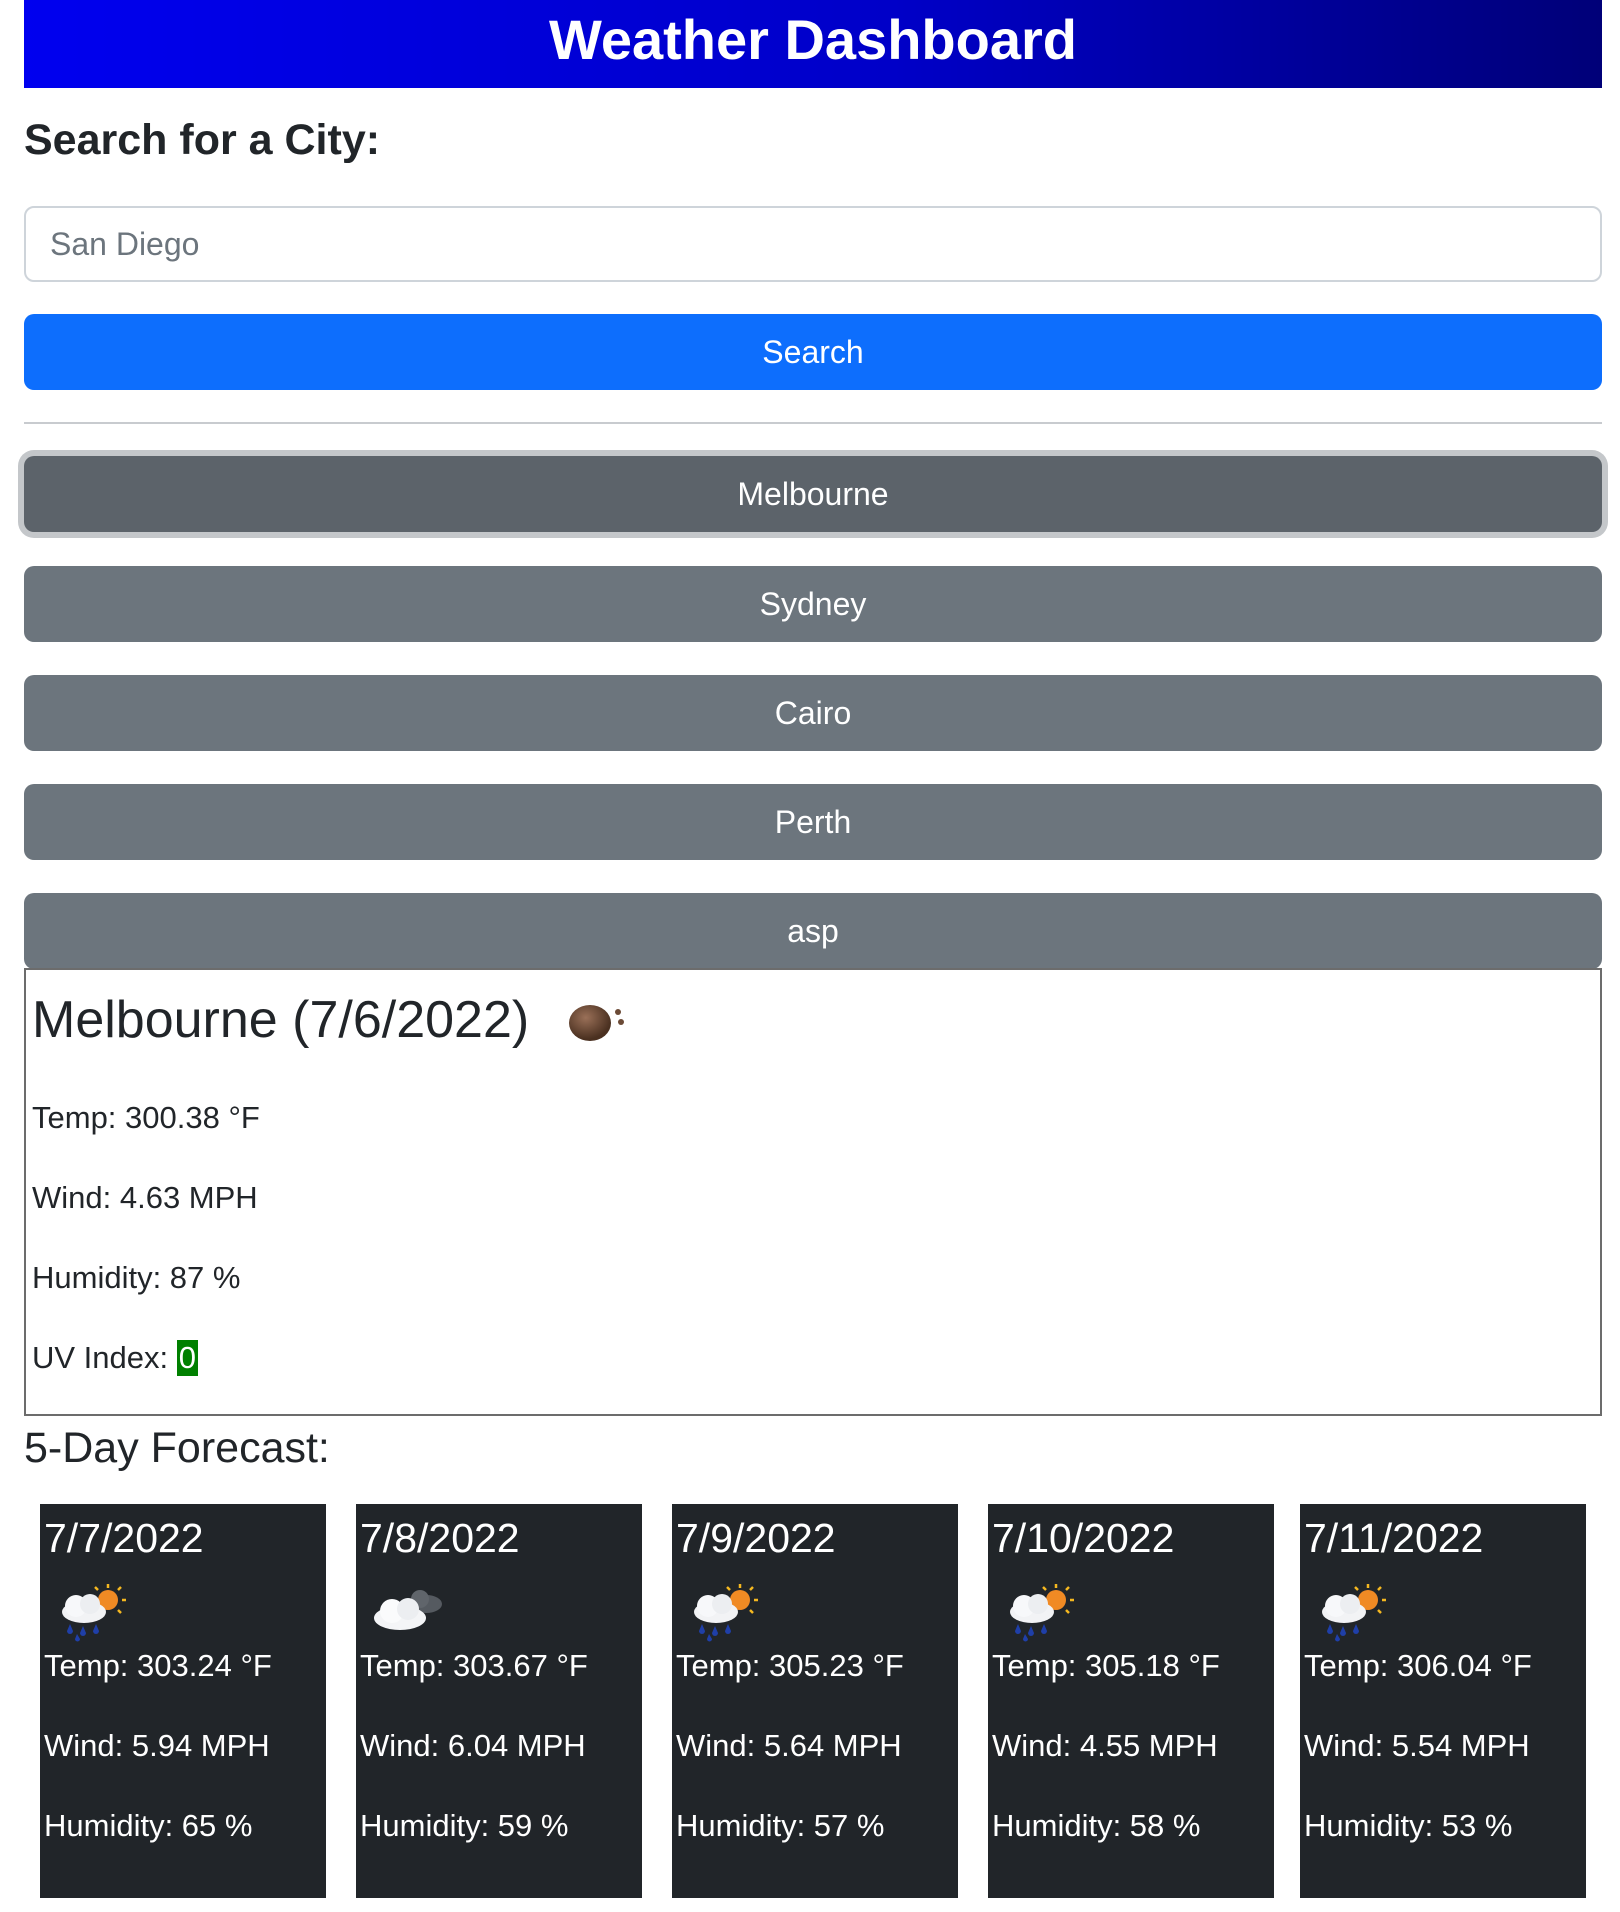 The height and width of the screenshot is (1912, 1620). I want to click on forecast-temp: Temp: 305.18 °F, so click(1106, 1665).